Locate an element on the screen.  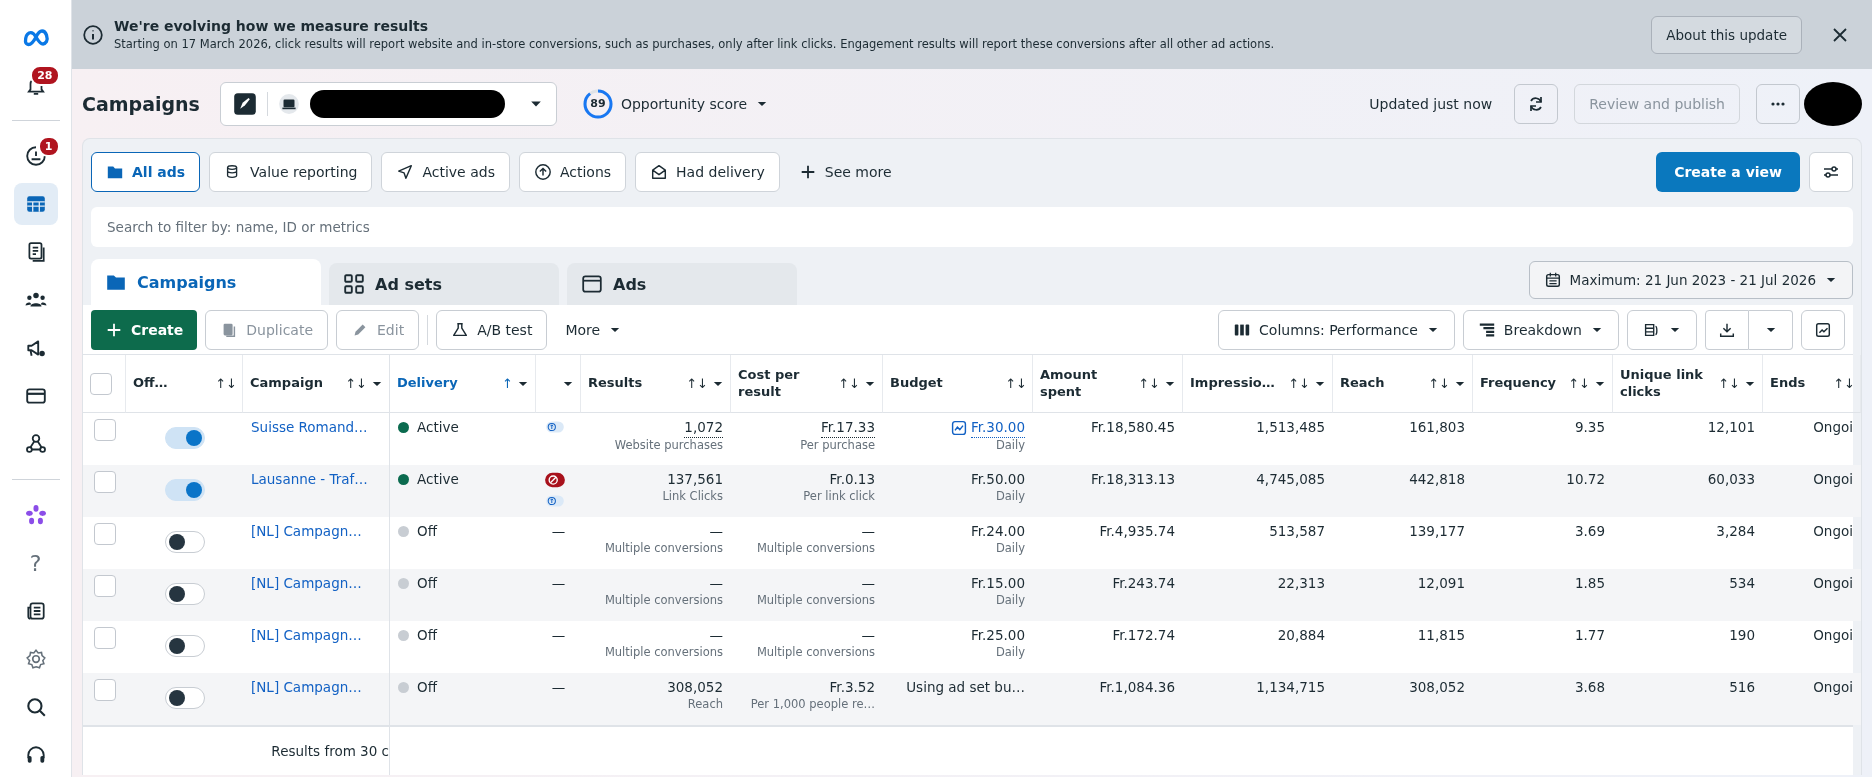
table-cell: Fr.4,935.74 is located at coordinates (1137, 532).